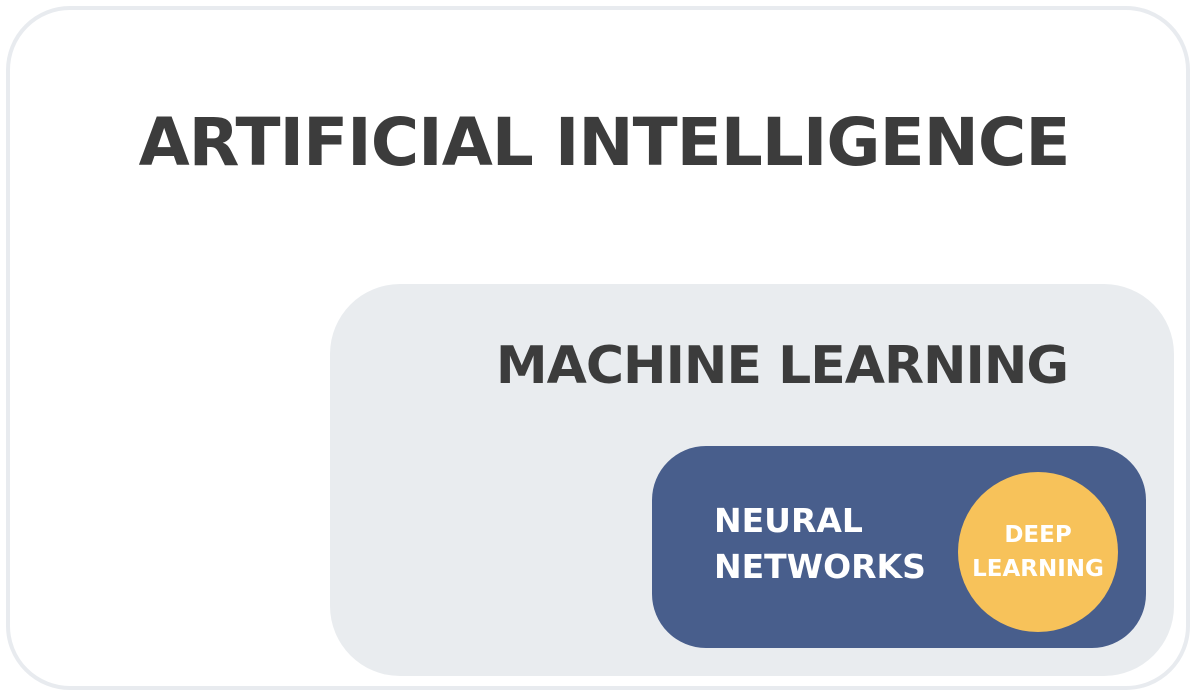 This screenshot has height=700, width=1200. What do you see at coordinates (1038, 569) in the screenshot?
I see `deep-learning-label-line-2: LEARNING` at bounding box center [1038, 569].